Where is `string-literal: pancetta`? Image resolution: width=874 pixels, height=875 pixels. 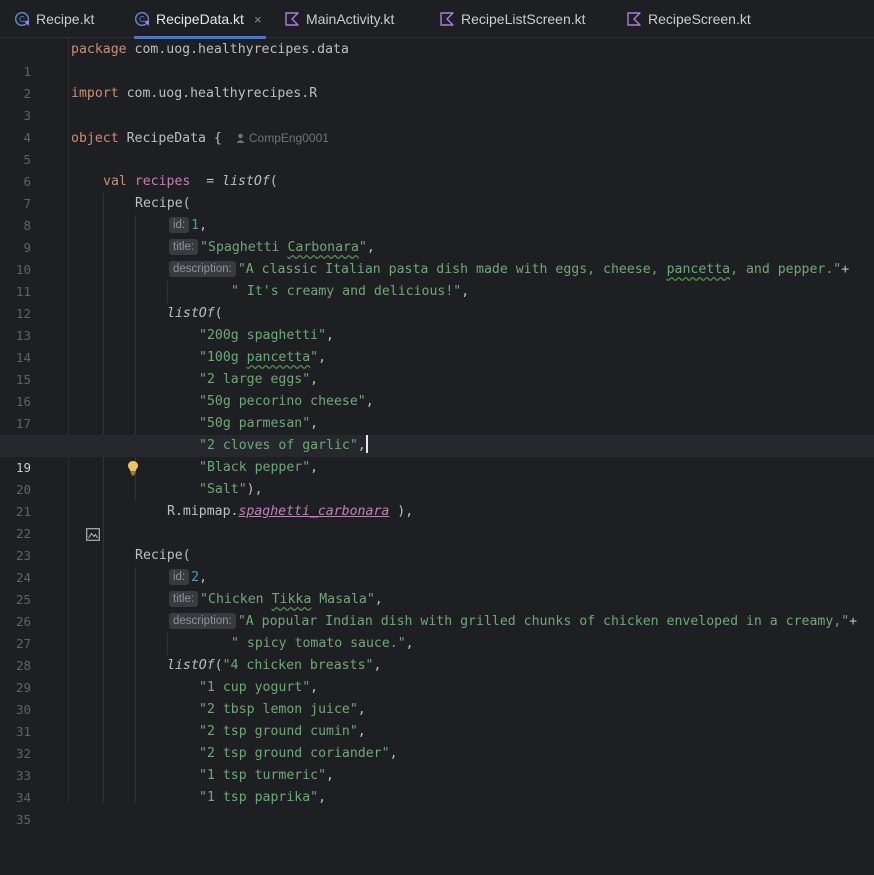
string-literal: pancetta is located at coordinates (698, 269).